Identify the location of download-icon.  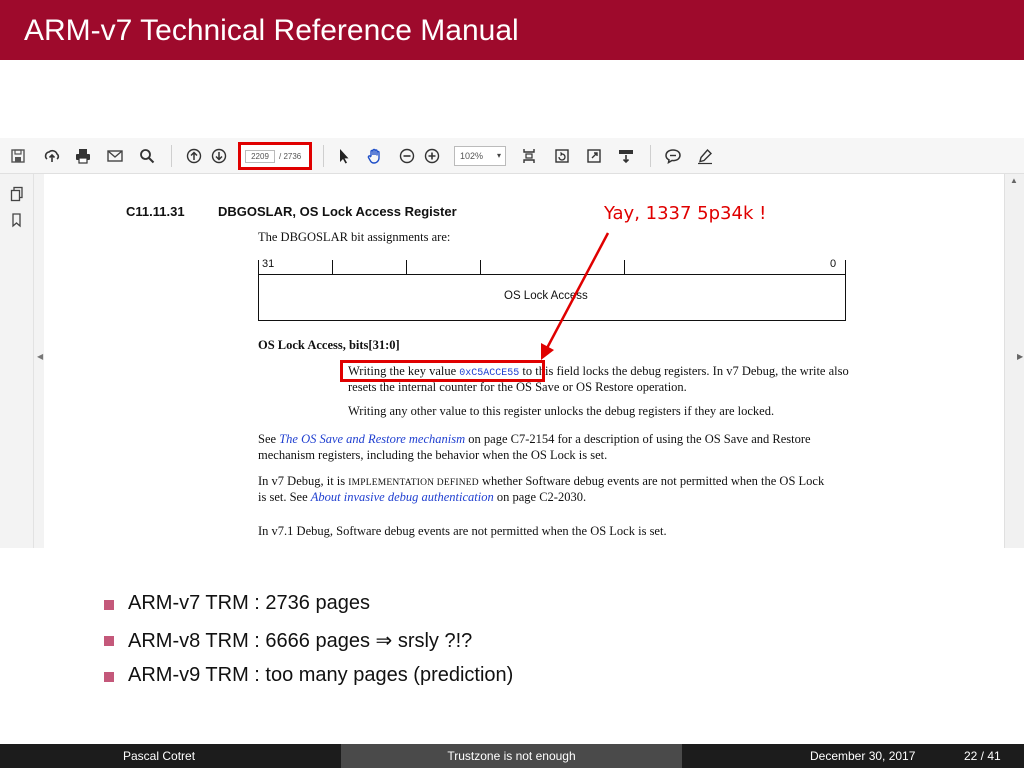
(626, 156).